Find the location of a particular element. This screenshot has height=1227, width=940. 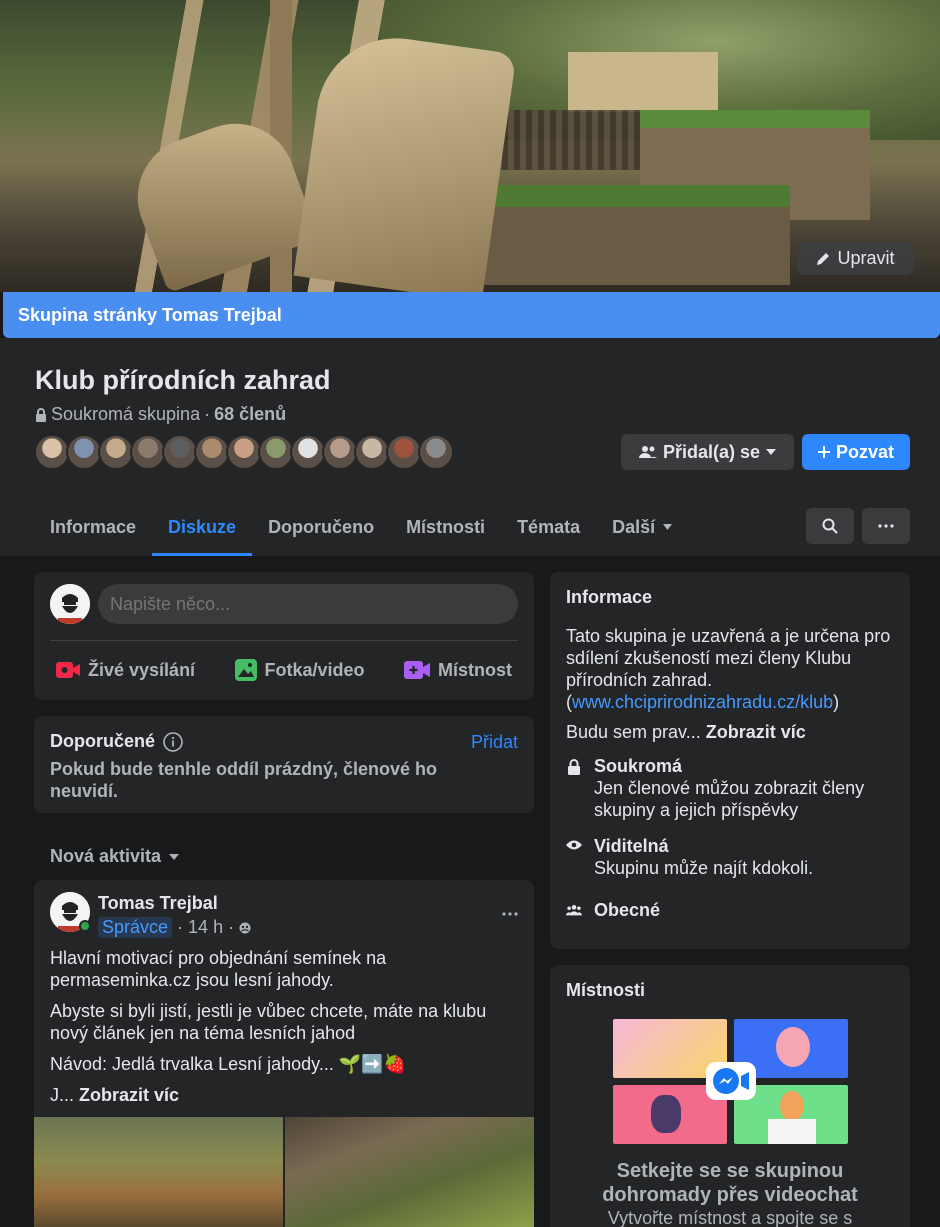

invite-button: Pozvat is located at coordinates (856, 452).